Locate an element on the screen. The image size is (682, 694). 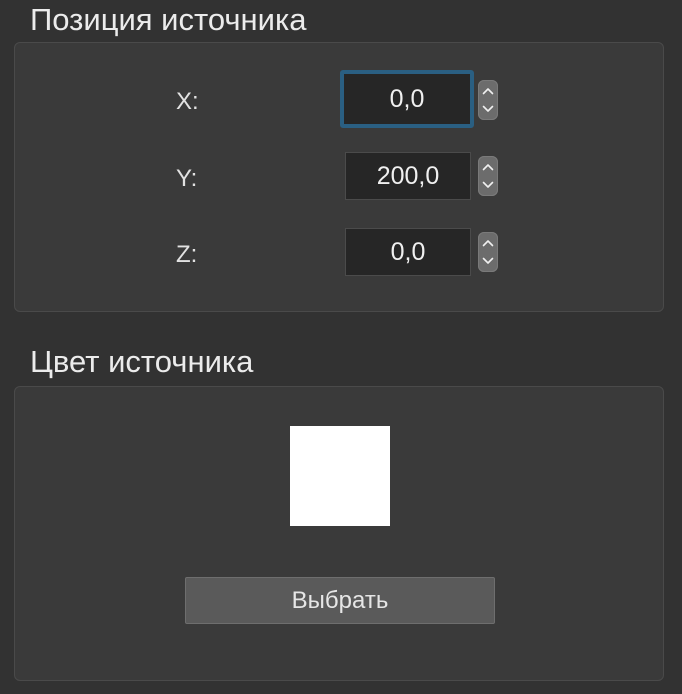
x-stepper-up is located at coordinates (488, 90).